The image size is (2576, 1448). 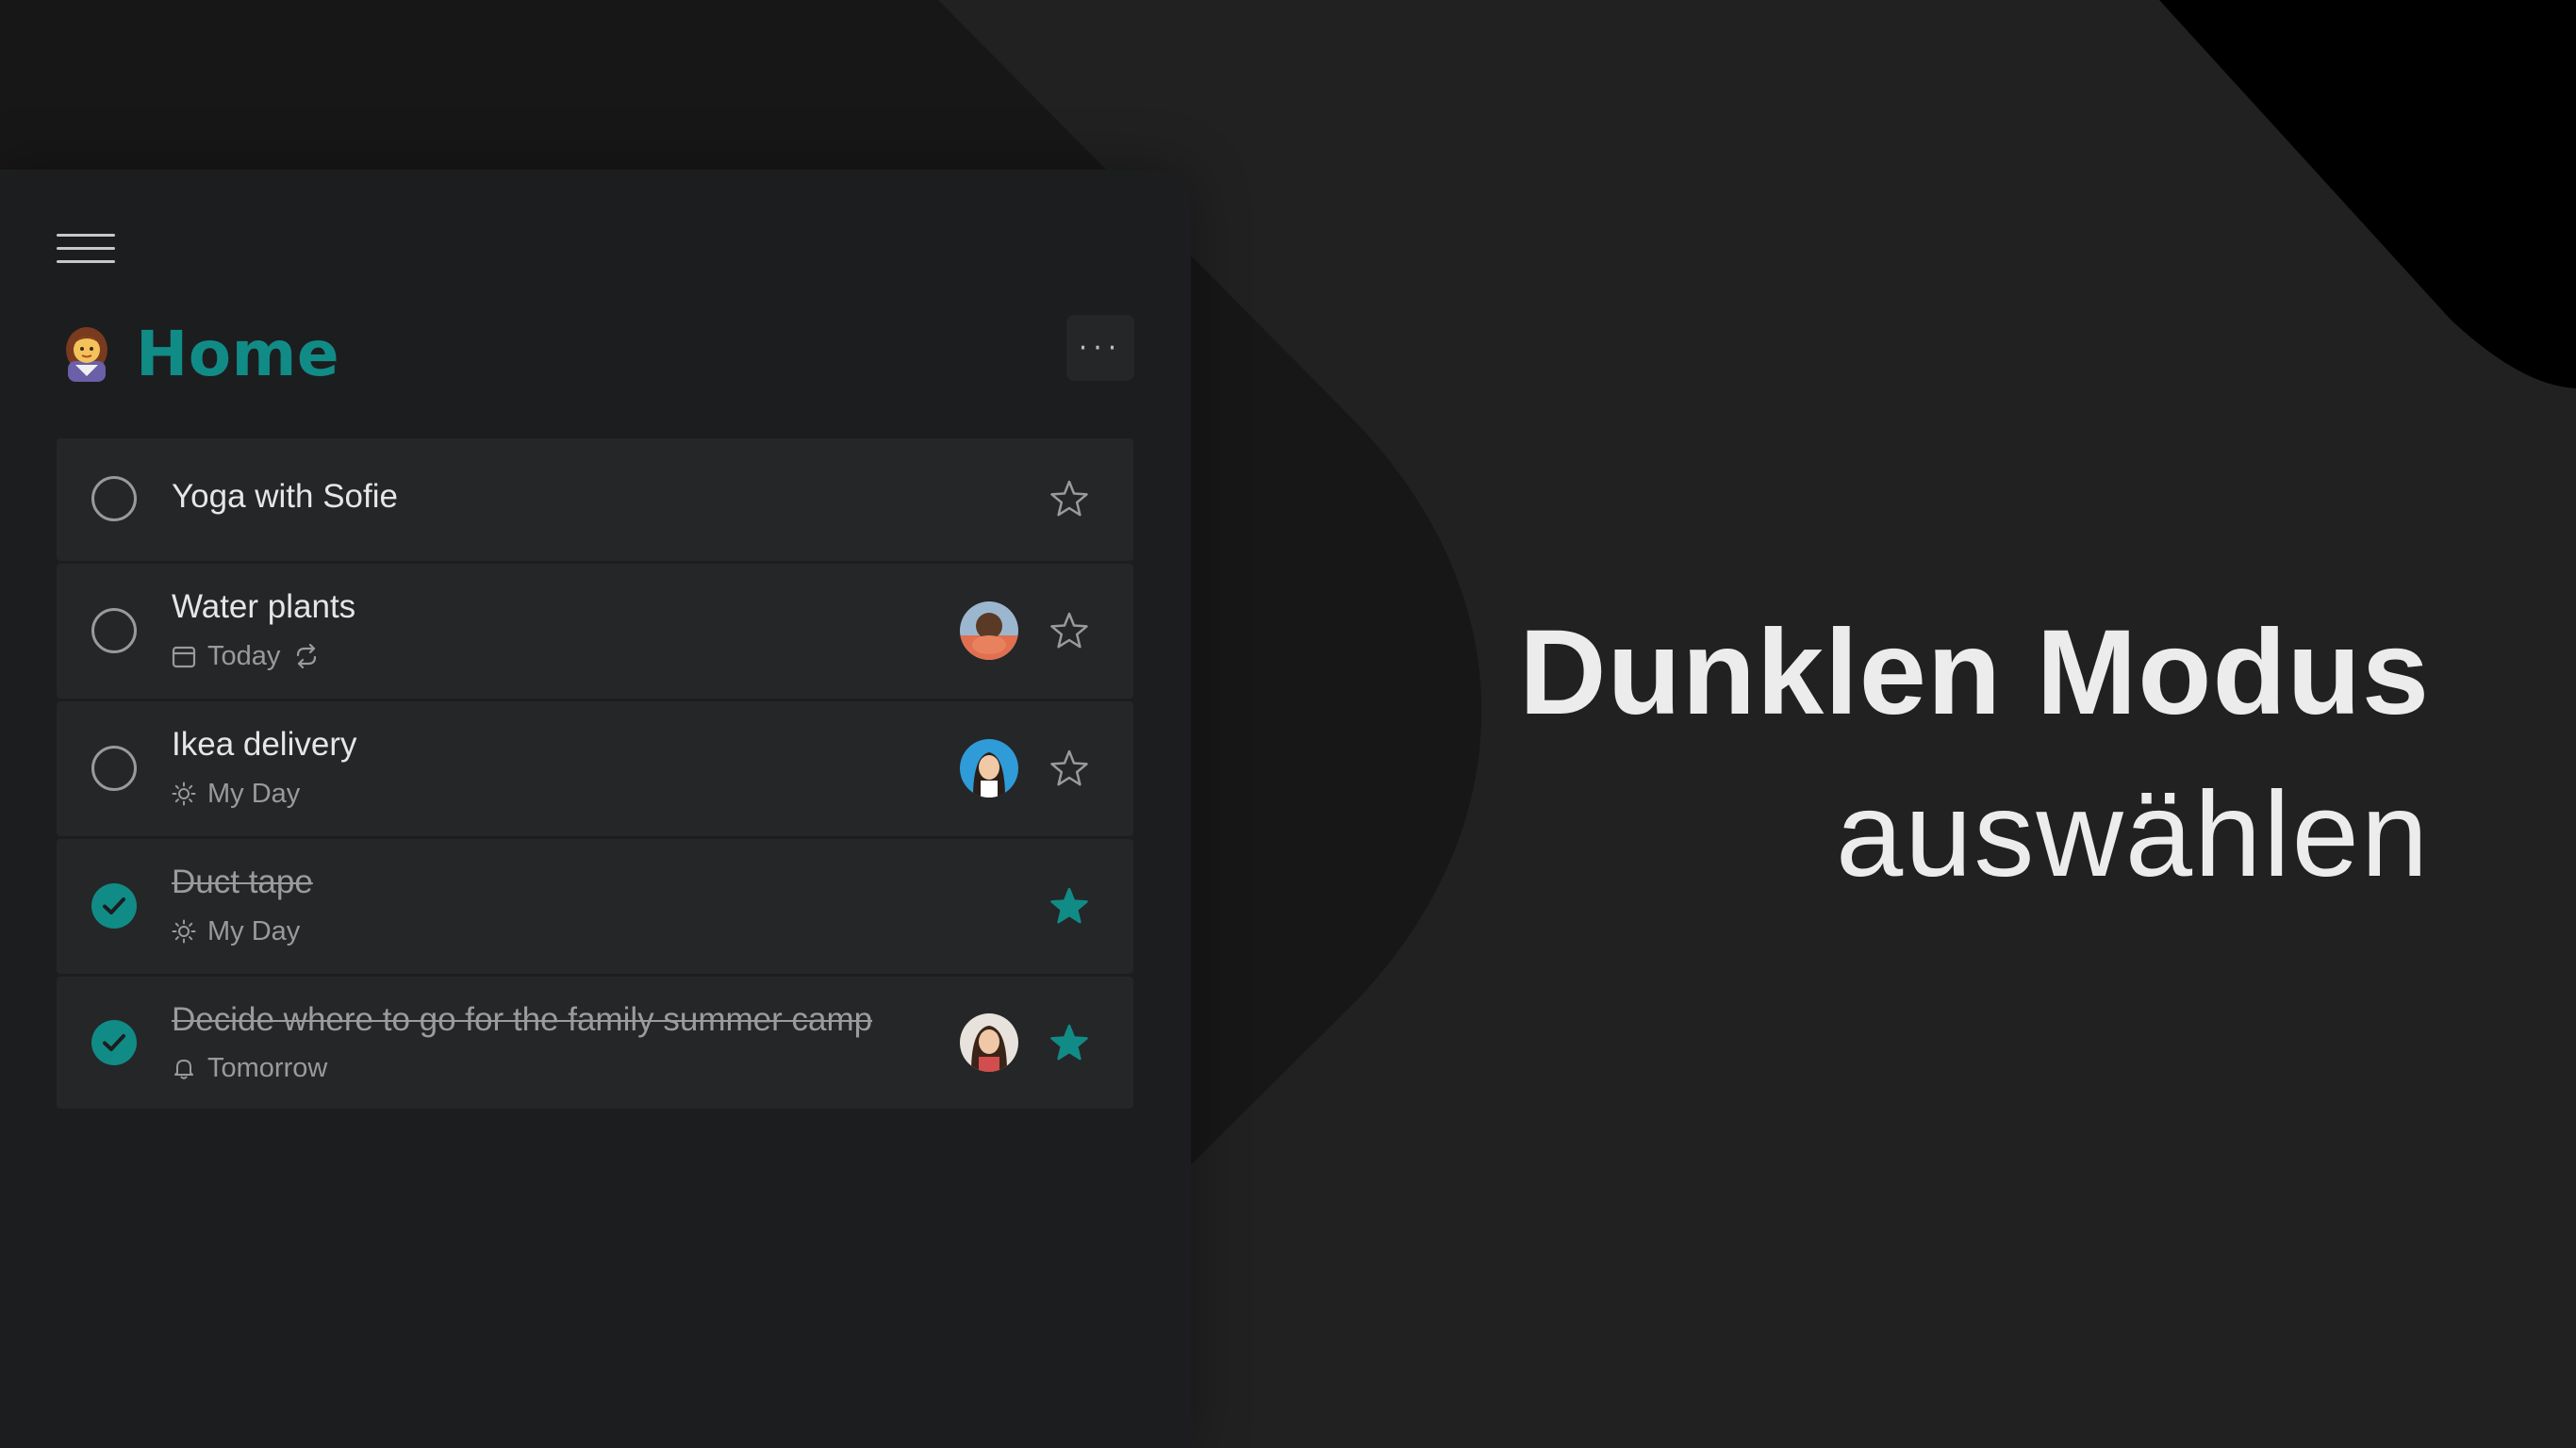 What do you see at coordinates (595, 499) in the screenshot?
I see `task-item: Yoga with Sofie` at bounding box center [595, 499].